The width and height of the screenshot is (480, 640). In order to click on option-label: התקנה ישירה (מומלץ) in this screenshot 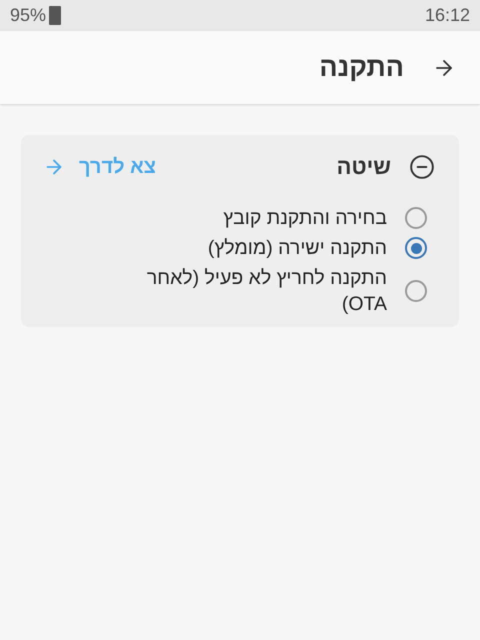, I will do `click(297, 248)`.